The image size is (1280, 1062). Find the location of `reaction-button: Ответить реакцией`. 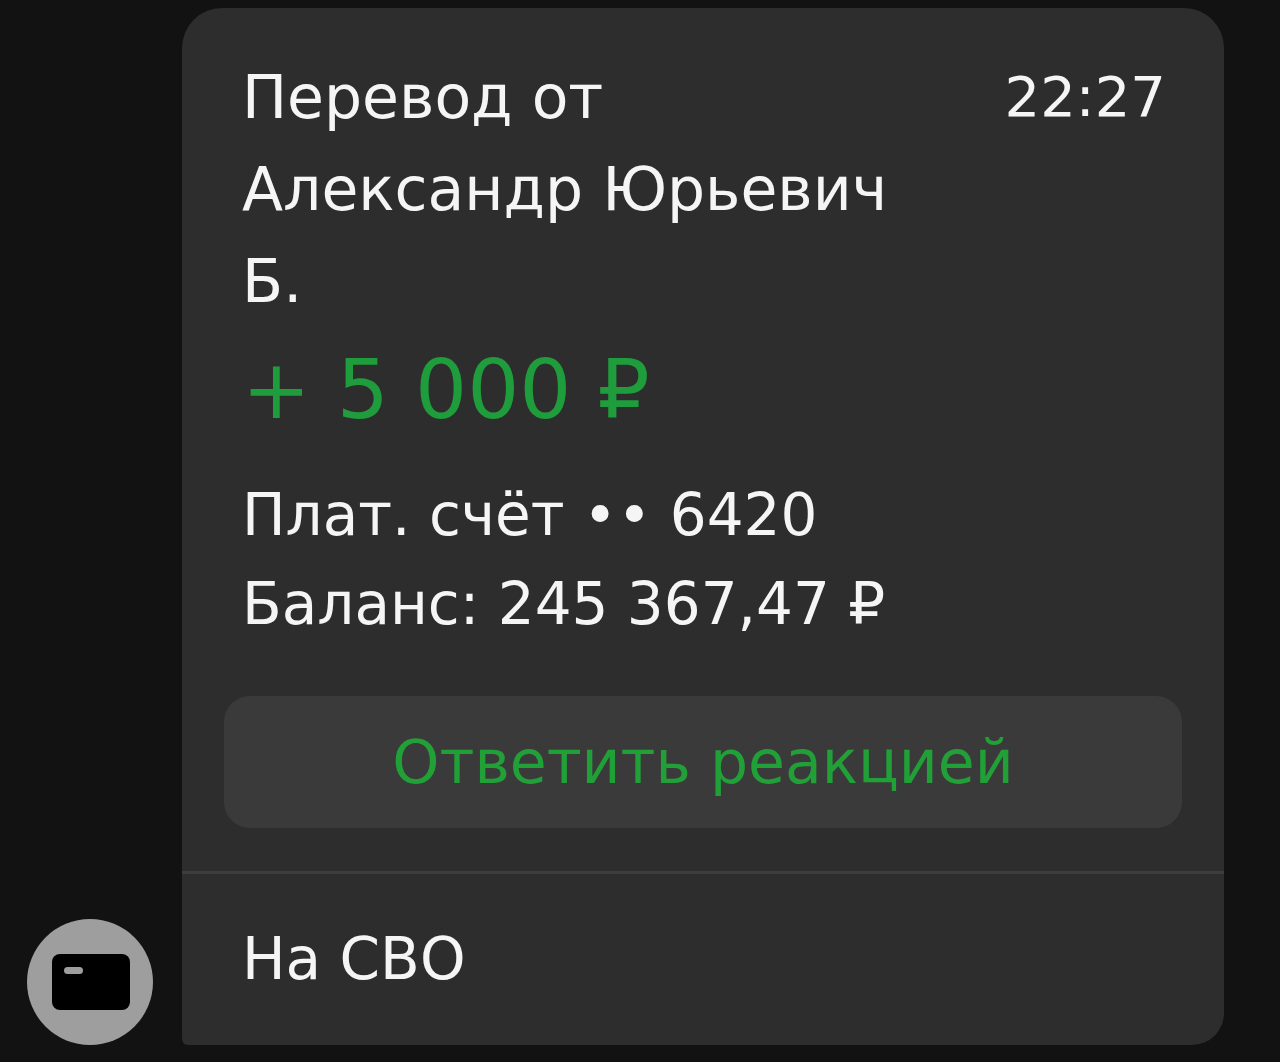

reaction-button: Ответить реакцией is located at coordinates (703, 762).